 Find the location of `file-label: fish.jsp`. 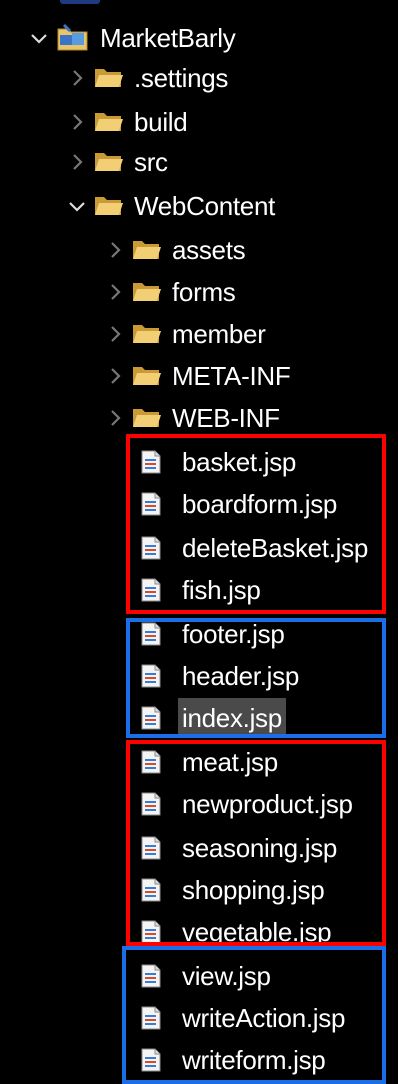

file-label: fish.jsp is located at coordinates (221, 590).